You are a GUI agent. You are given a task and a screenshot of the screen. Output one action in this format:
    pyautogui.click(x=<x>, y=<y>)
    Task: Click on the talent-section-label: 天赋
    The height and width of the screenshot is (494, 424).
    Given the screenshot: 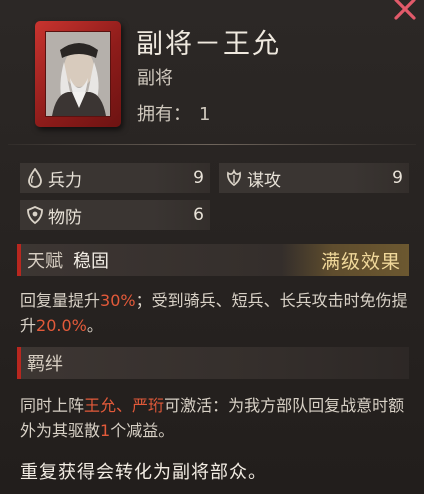 What is the action you would take?
    pyautogui.click(x=45, y=261)
    